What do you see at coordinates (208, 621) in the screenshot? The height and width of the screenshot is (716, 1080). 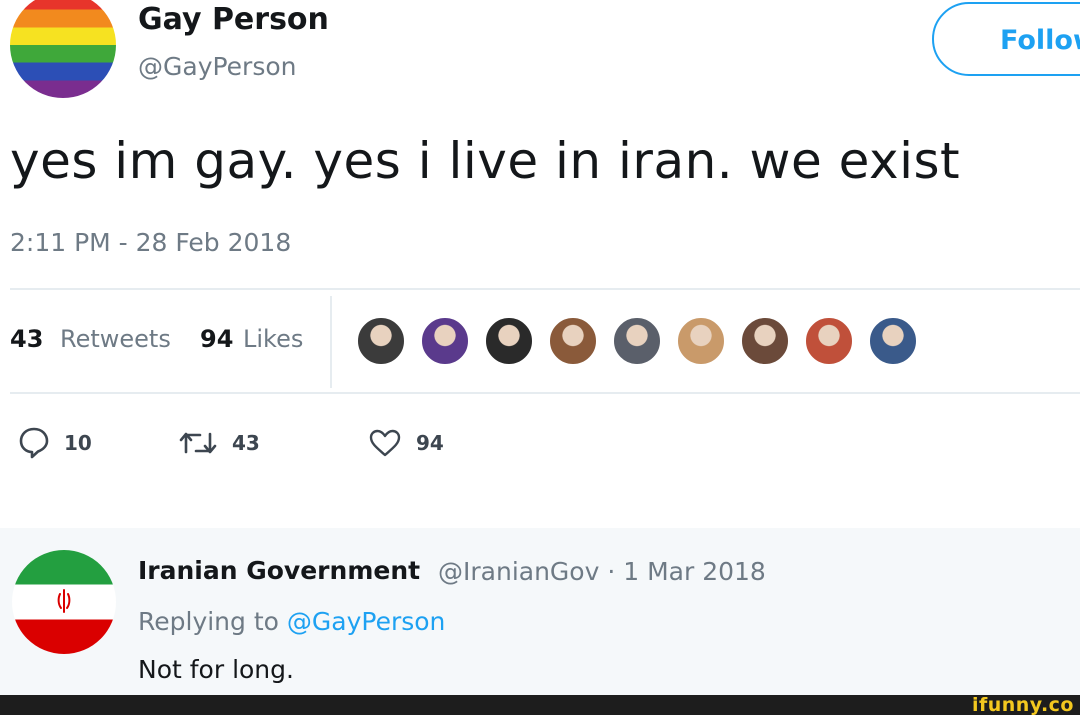 I see `replying-prefix: Replying to` at bounding box center [208, 621].